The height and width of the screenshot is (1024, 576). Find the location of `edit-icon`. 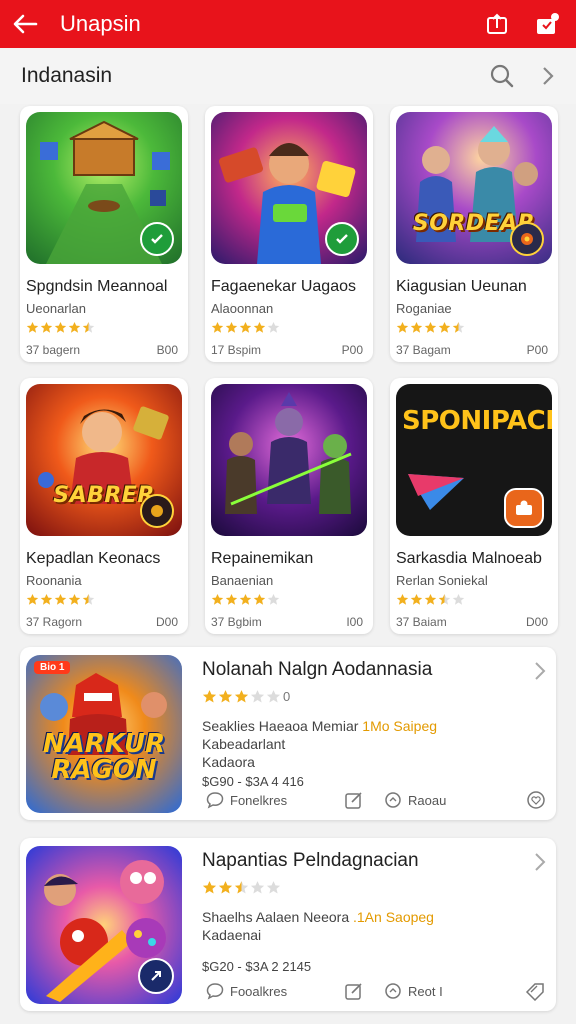

edit-icon is located at coordinates (353, 800).